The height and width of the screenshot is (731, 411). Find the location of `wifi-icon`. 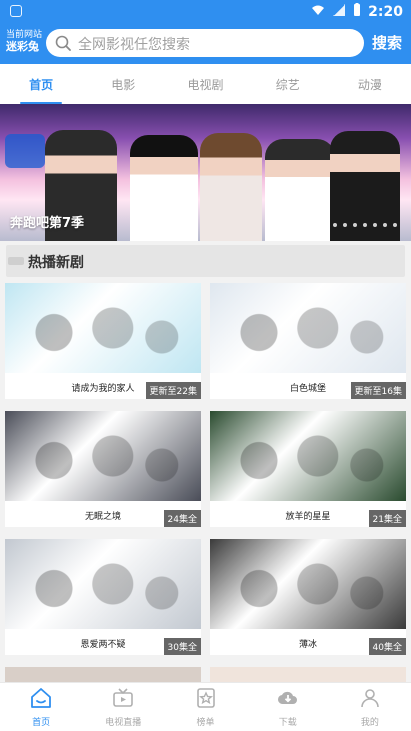

wifi-icon is located at coordinates (318, 12).